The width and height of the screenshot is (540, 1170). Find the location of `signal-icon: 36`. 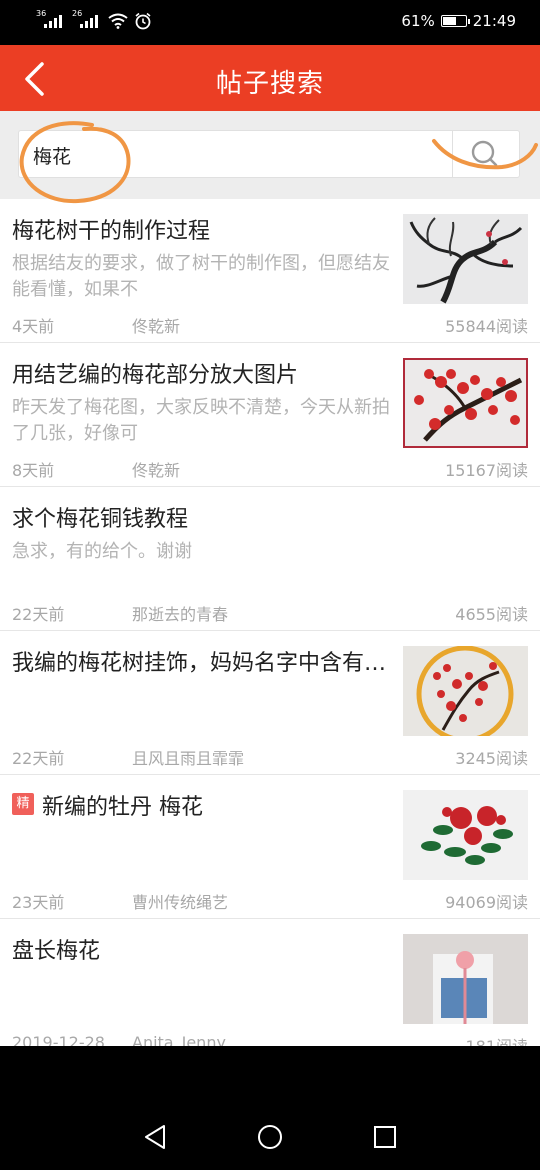

signal-icon: 36 is located at coordinates (51, 19).